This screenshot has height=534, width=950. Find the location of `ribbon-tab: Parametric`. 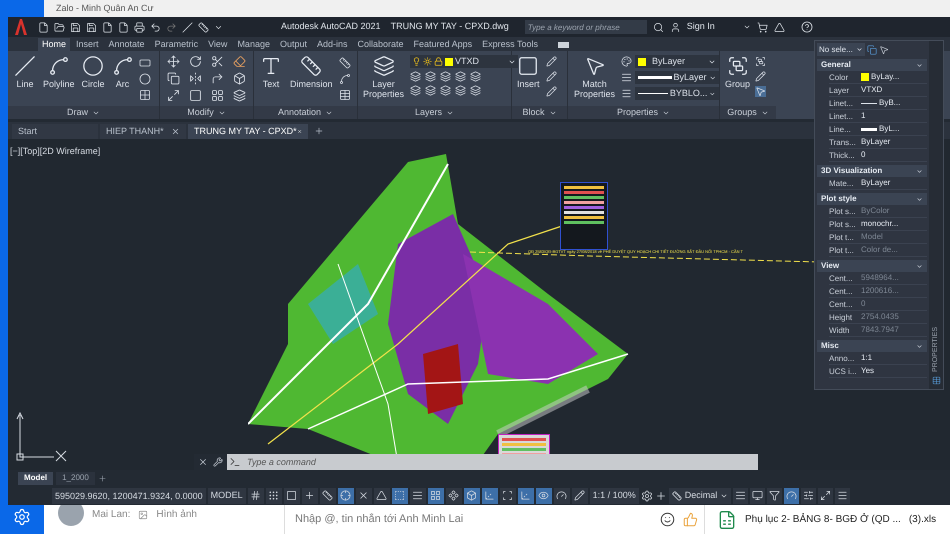

ribbon-tab: Parametric is located at coordinates (176, 44).